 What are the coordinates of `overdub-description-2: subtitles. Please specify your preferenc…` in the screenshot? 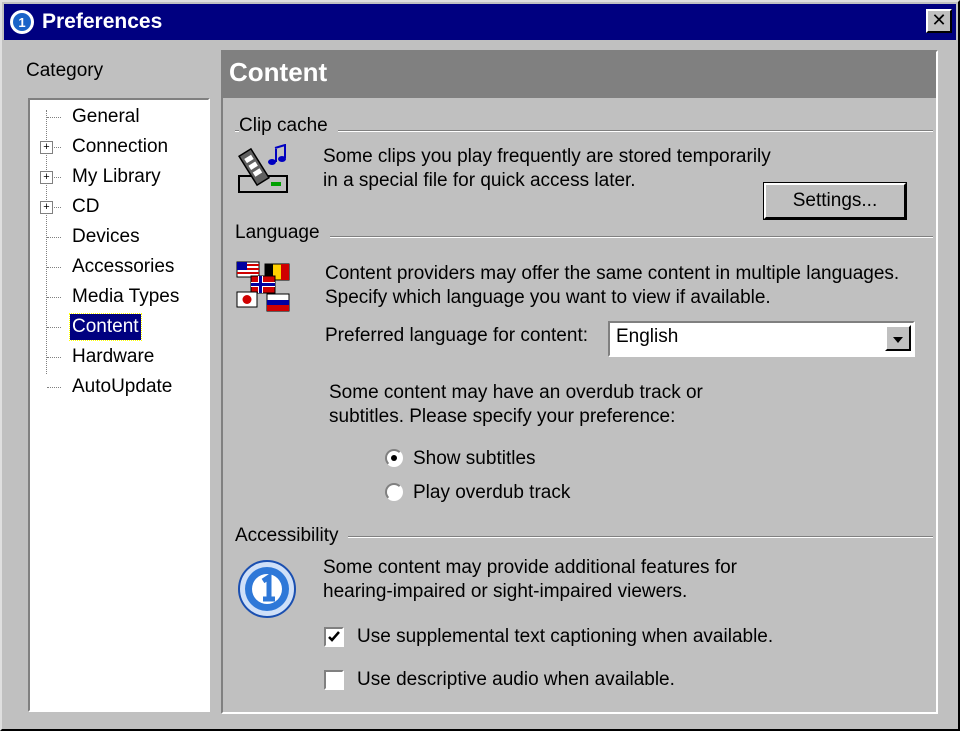 It's located at (502, 416).